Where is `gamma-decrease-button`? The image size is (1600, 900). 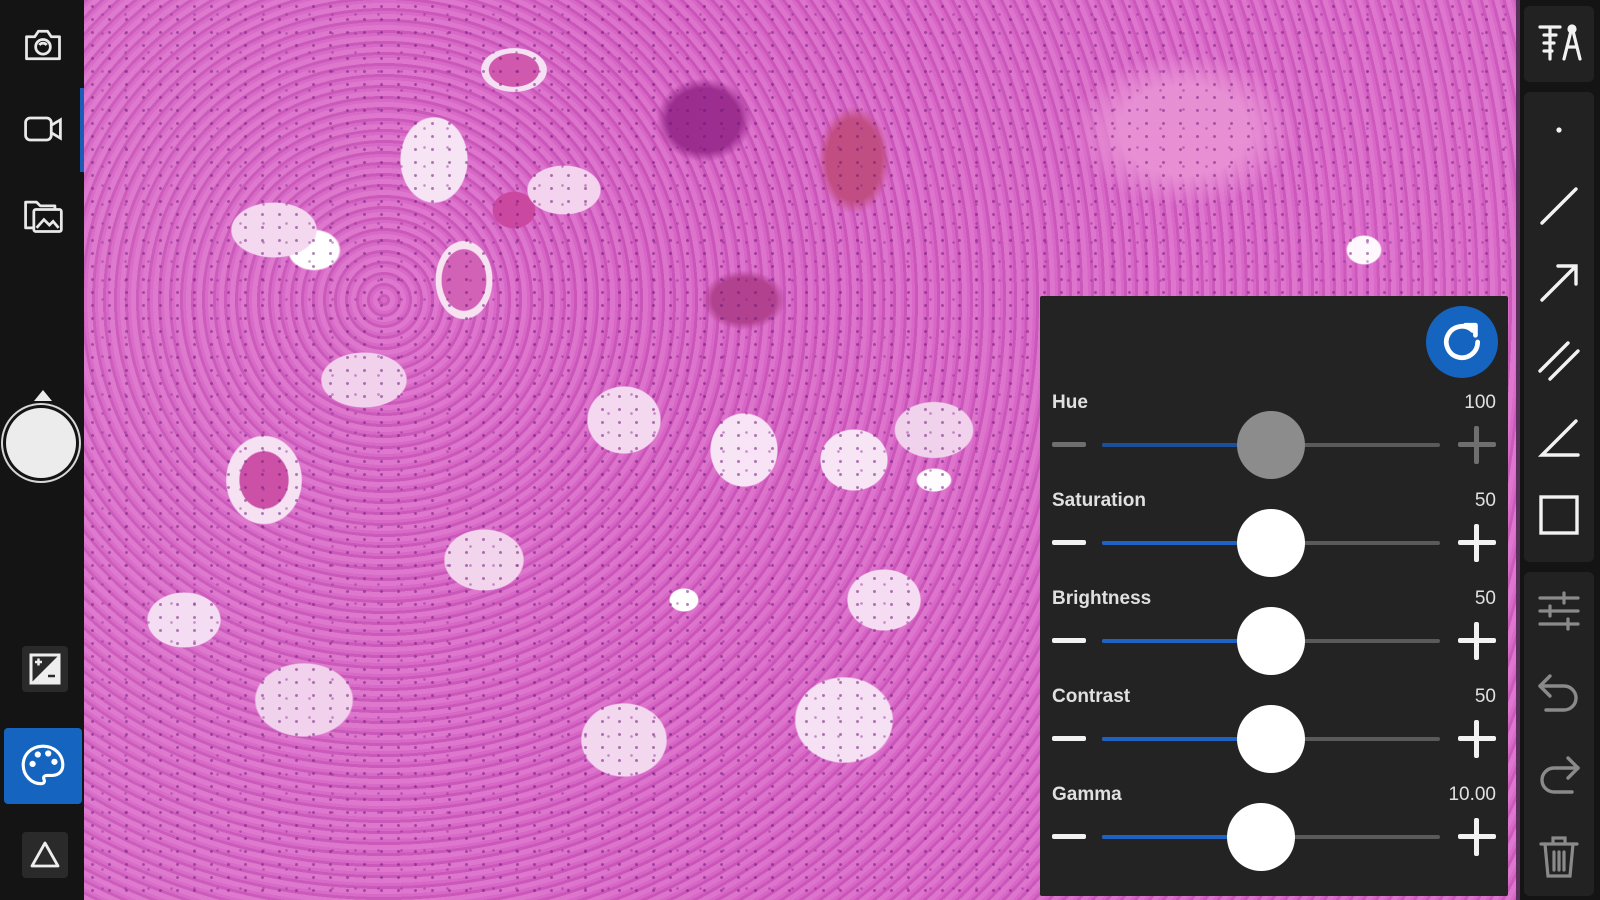
gamma-decrease-button is located at coordinates (1069, 836).